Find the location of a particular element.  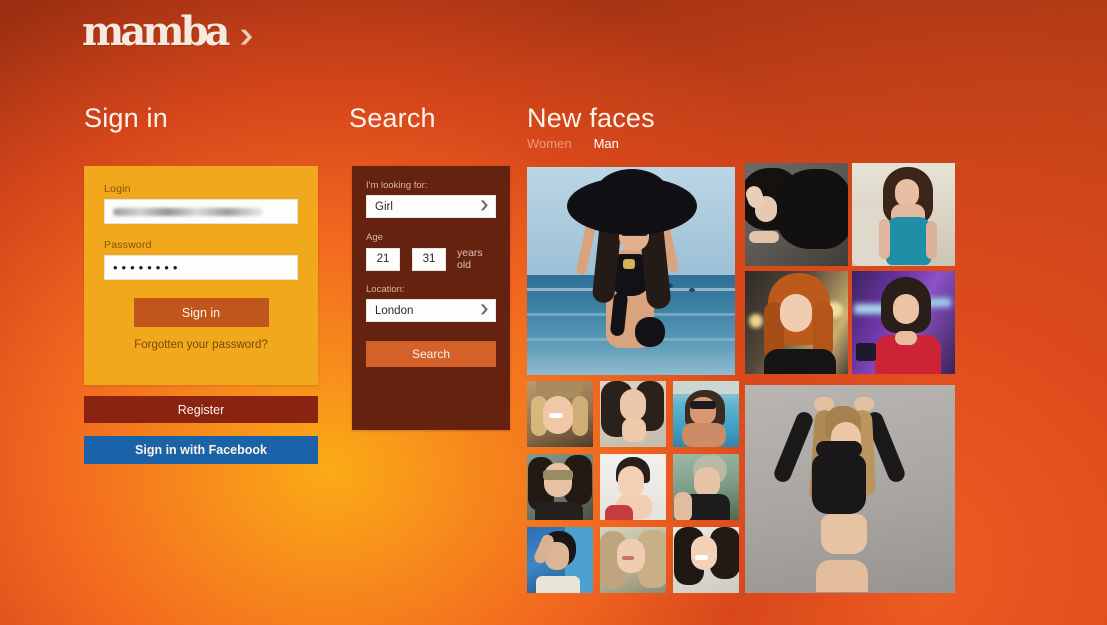

photo-tile-purple-light is located at coordinates (903, 322).